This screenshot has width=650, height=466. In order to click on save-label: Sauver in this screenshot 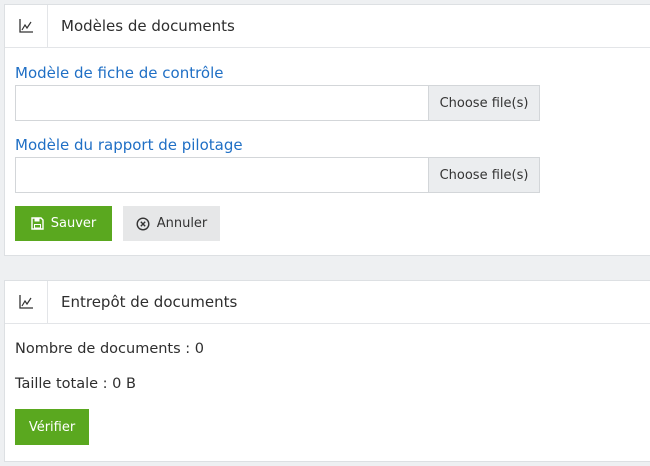, I will do `click(73, 223)`.